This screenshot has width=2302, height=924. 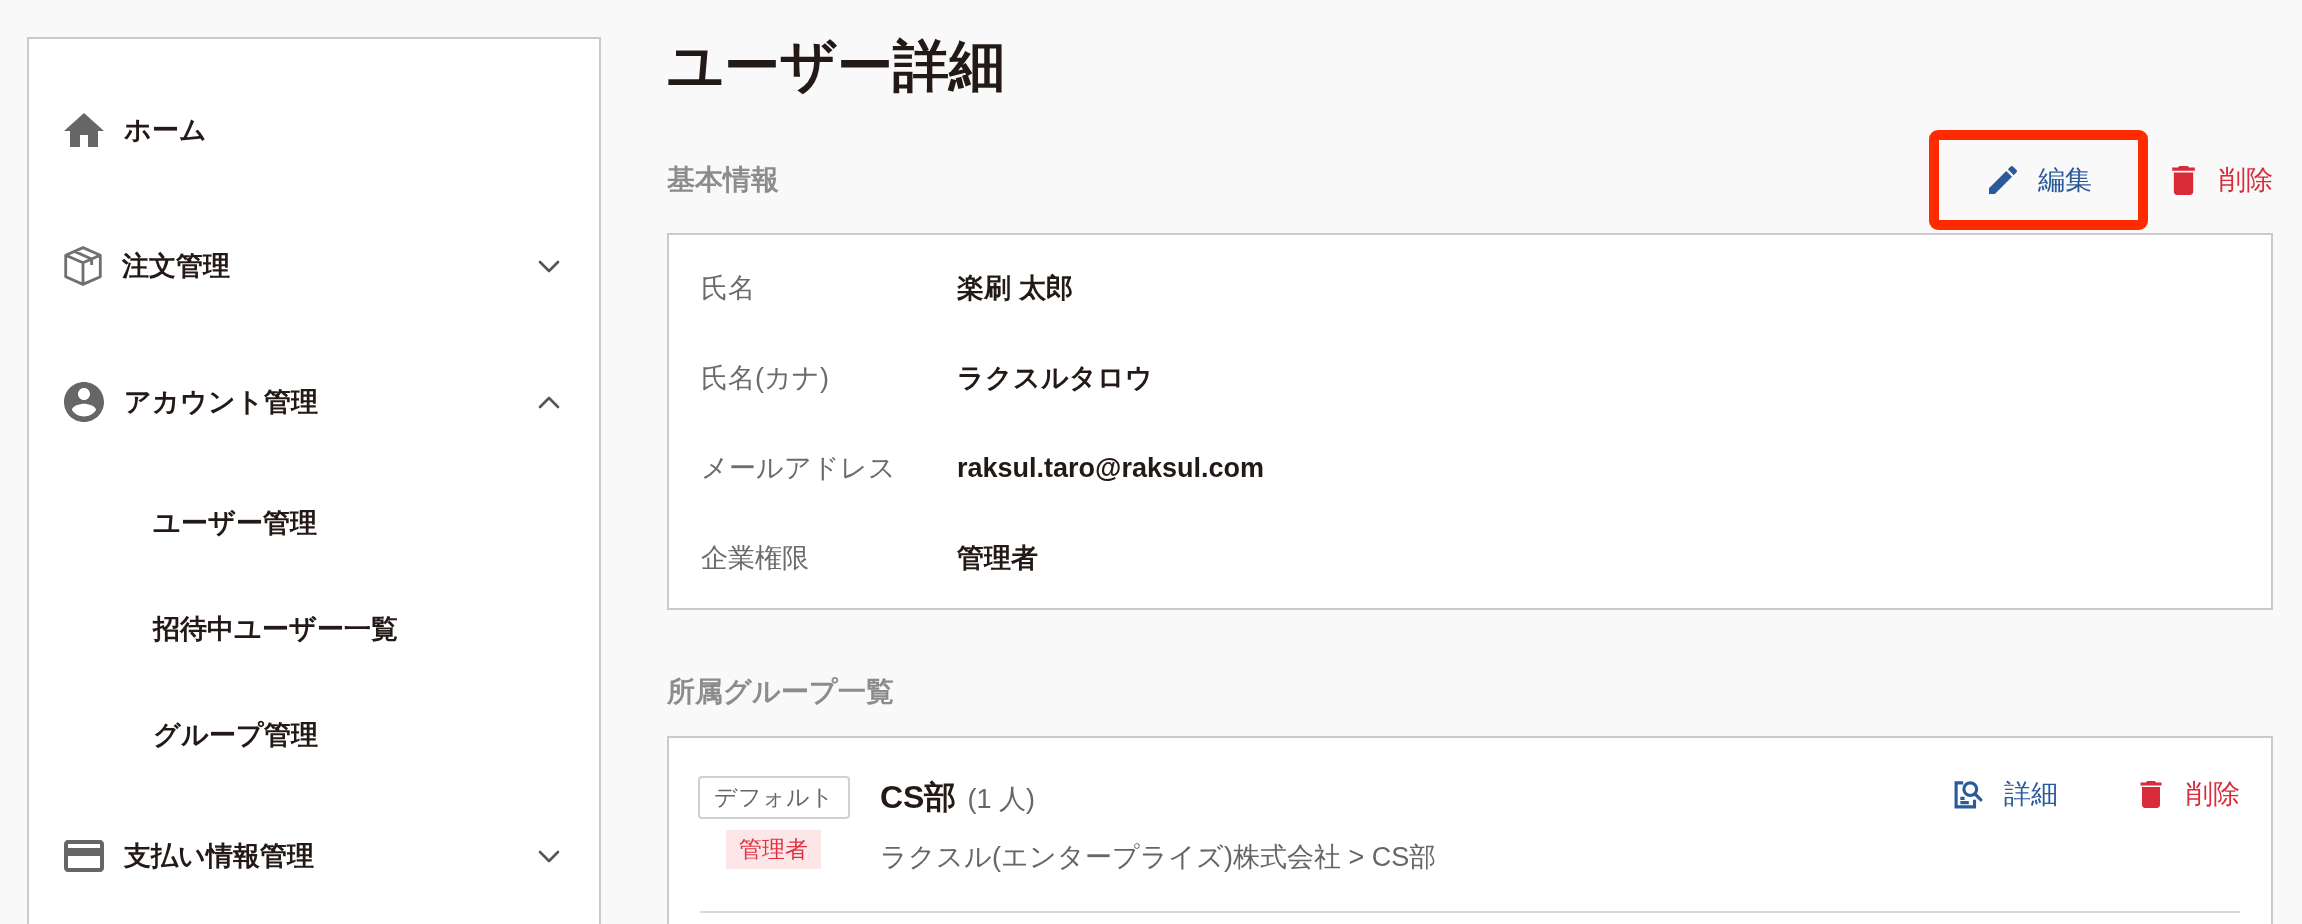 I want to click on group-path: ラクスル(エンタープライズ)株式会社 > CS部, so click(x=1158, y=857).